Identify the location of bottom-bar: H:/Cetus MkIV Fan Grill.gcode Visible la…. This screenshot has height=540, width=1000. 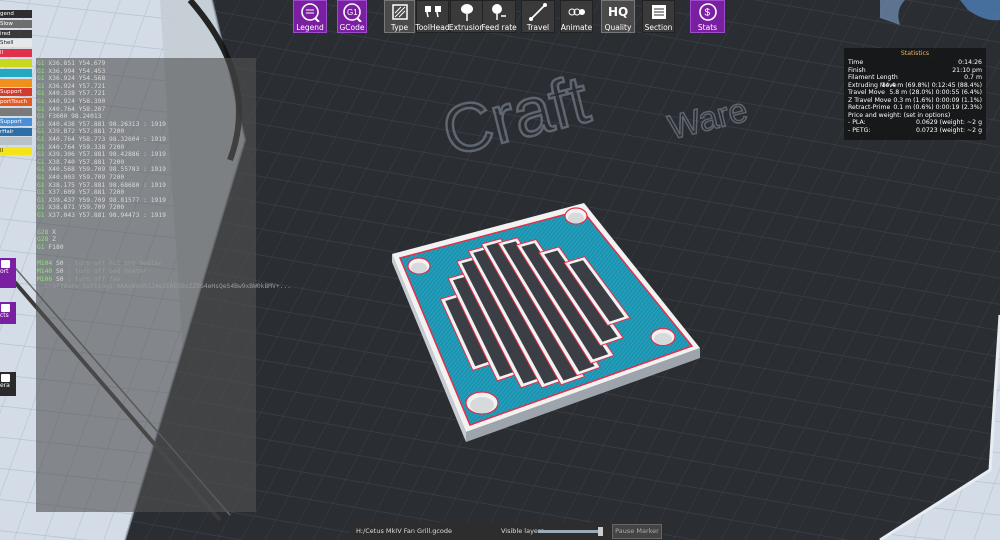
(507, 531).